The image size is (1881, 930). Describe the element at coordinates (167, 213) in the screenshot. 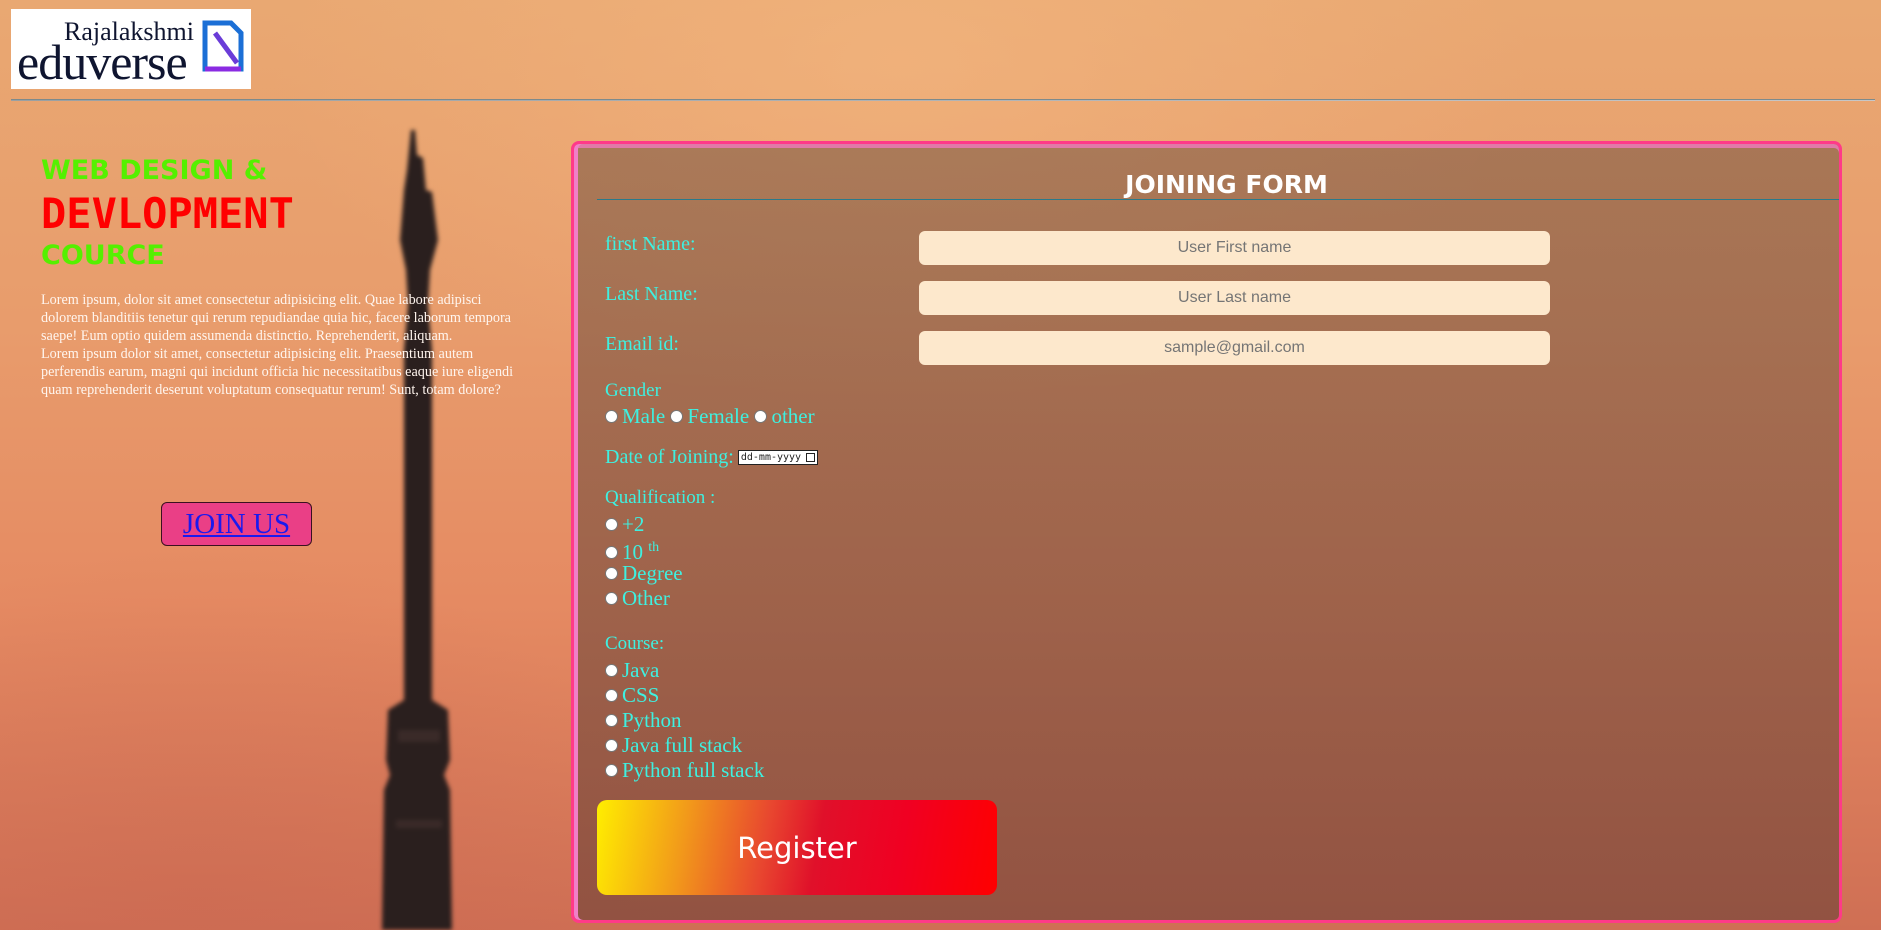

I see `hero-title-line2: DEVLOPMENT` at that location.